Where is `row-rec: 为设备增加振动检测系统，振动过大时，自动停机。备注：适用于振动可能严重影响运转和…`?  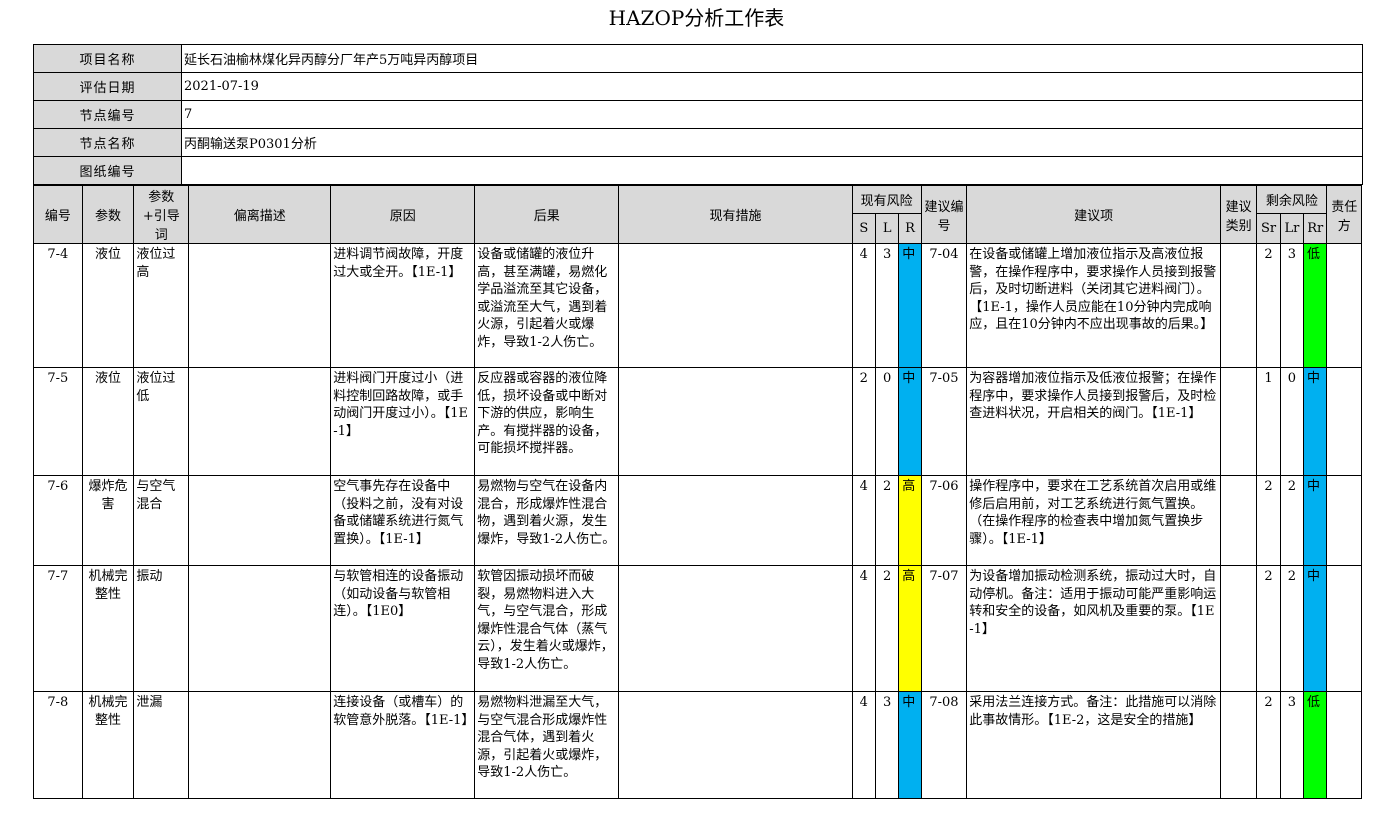
row-rec: 为设备增加振动检测系统，振动过大时，自动停机。备注：适用于振动可能严重影响运转和… is located at coordinates (1093, 628).